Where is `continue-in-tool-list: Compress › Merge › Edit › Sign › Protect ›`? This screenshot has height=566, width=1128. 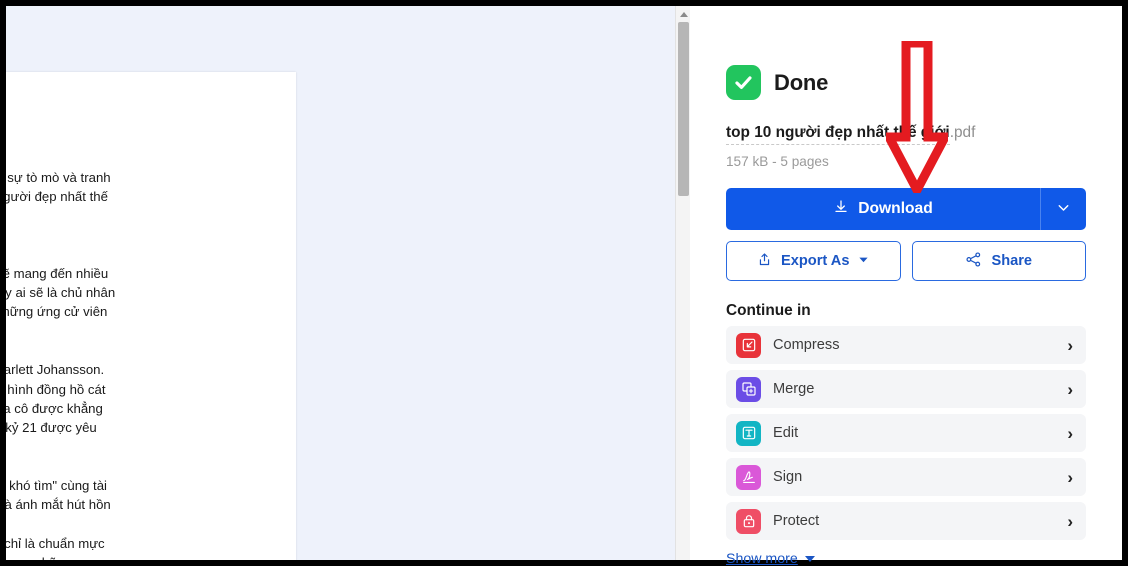
continue-in-tool-list: Compress › Merge › Edit › Sign › Protect › is located at coordinates (906, 433).